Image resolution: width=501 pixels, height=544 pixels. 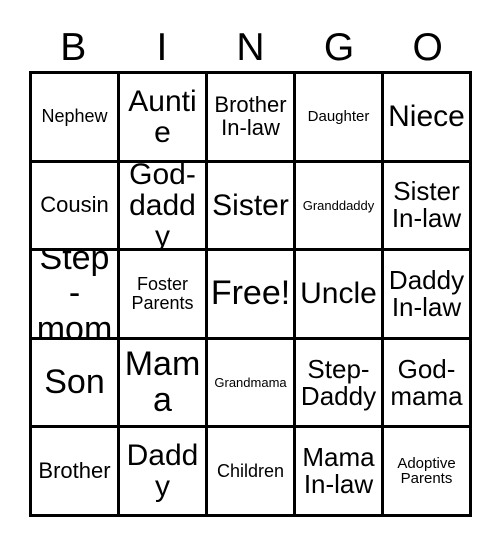 I want to click on bingo-cell-label: Uncle, so click(x=338, y=294).